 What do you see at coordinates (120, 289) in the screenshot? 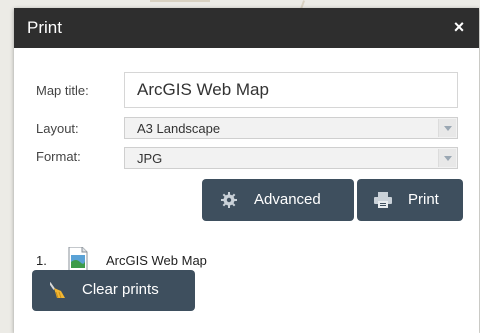
I see `clear-prints-button-label: Clear prints` at bounding box center [120, 289].